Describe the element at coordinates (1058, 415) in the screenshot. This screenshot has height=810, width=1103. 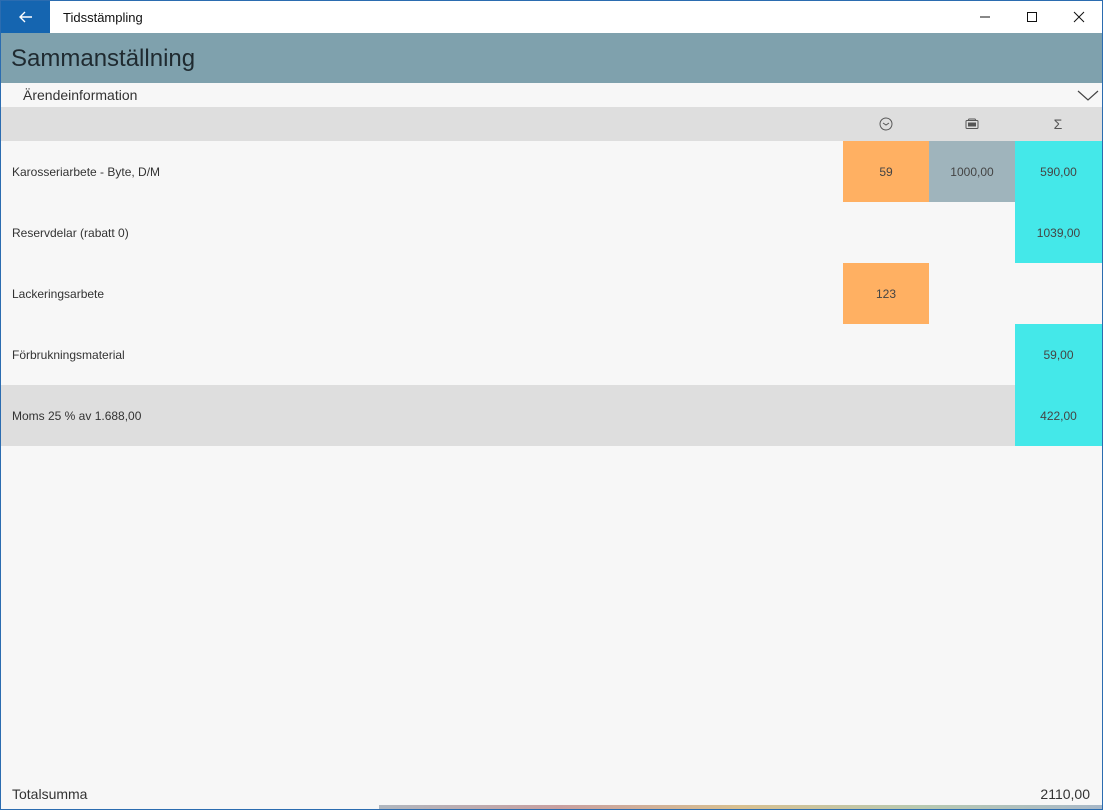
I see `sum-cell: 422,00` at that location.